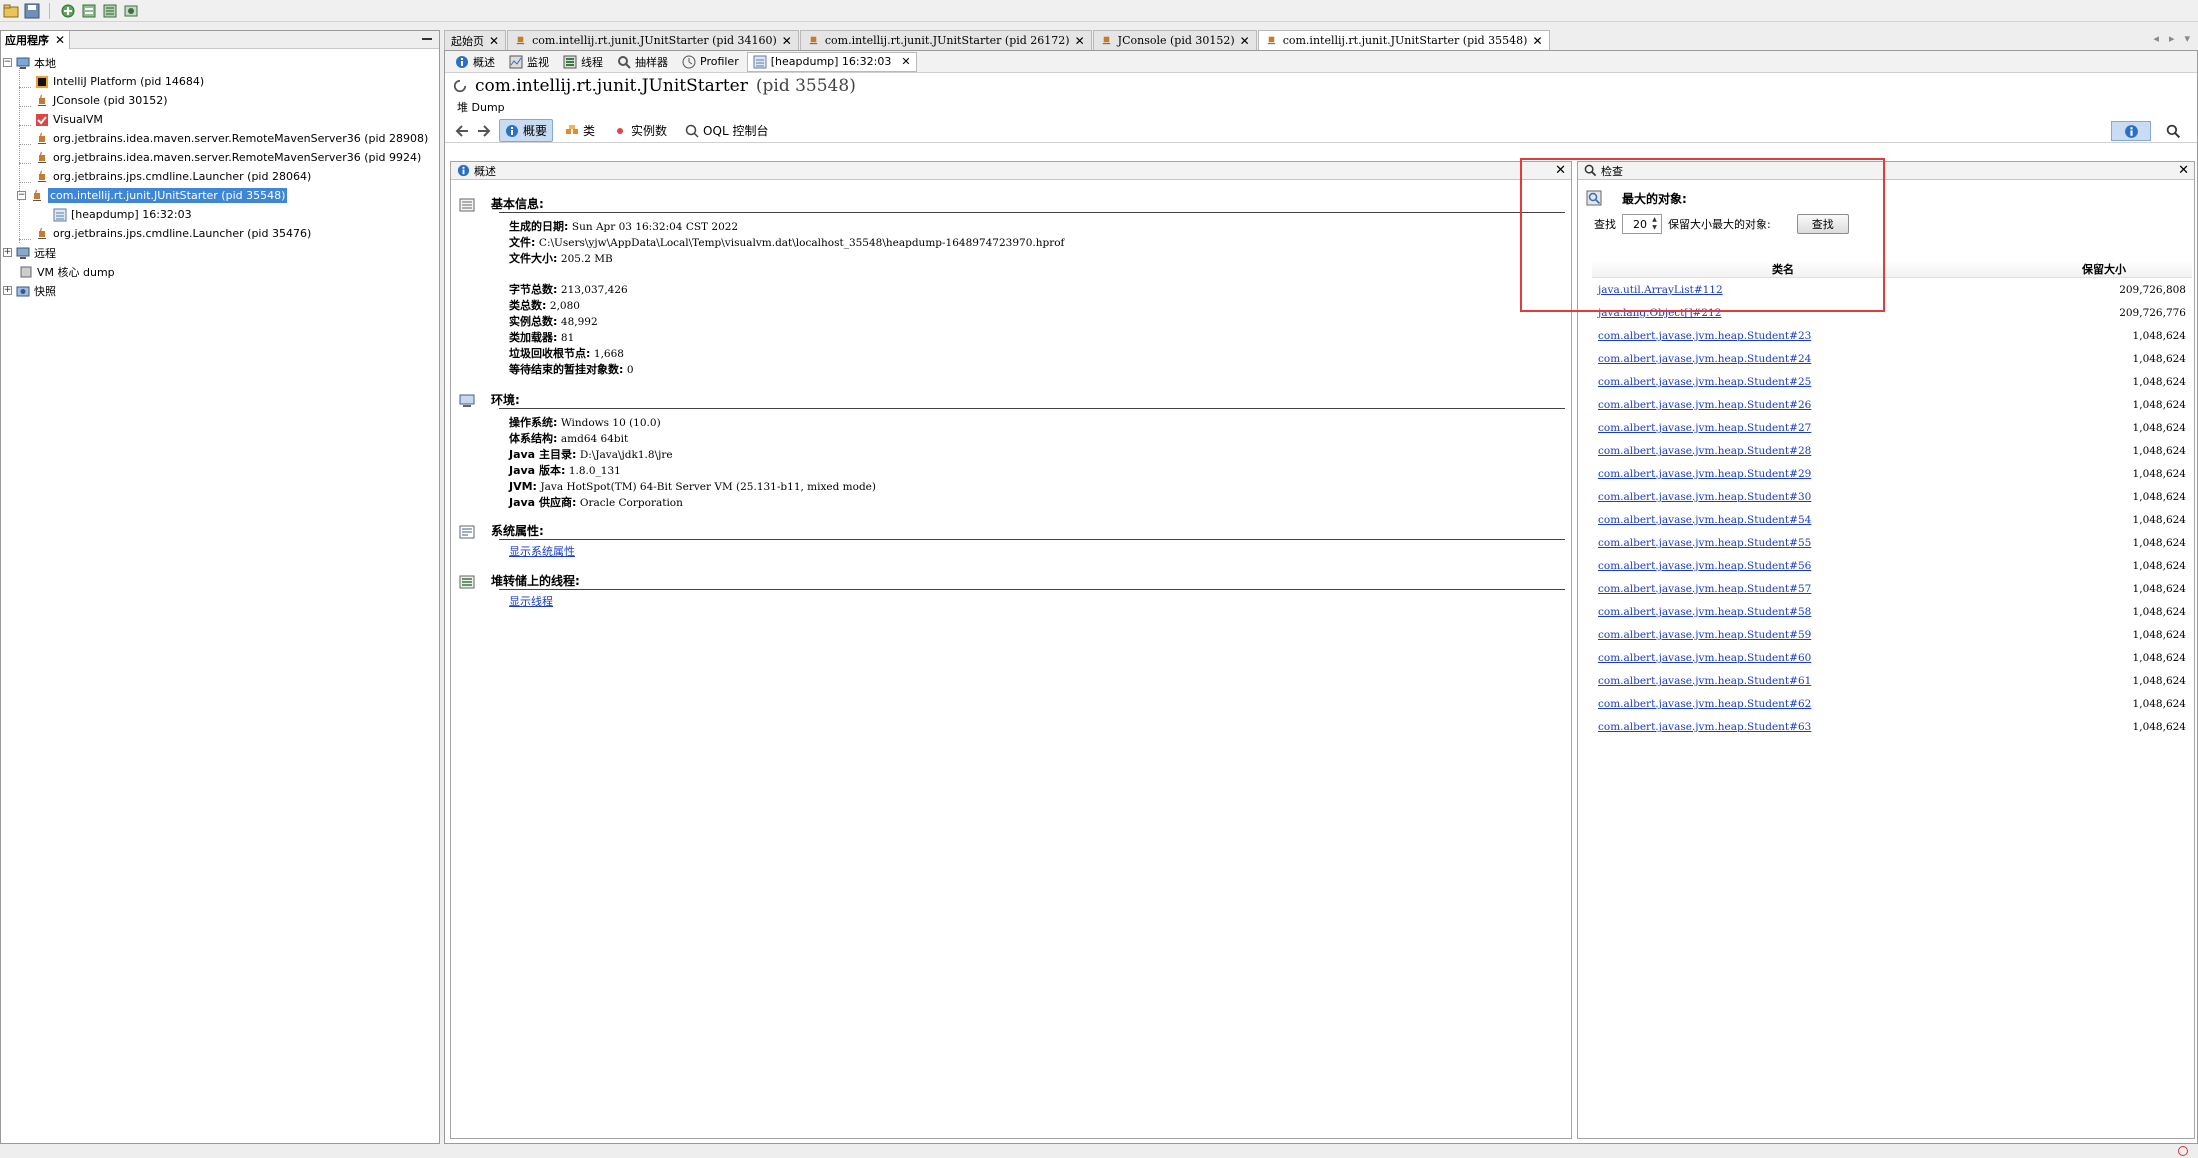 The height and width of the screenshot is (1158, 2198). I want to click on column-header-retained-size: 保留大小, so click(2083, 269).